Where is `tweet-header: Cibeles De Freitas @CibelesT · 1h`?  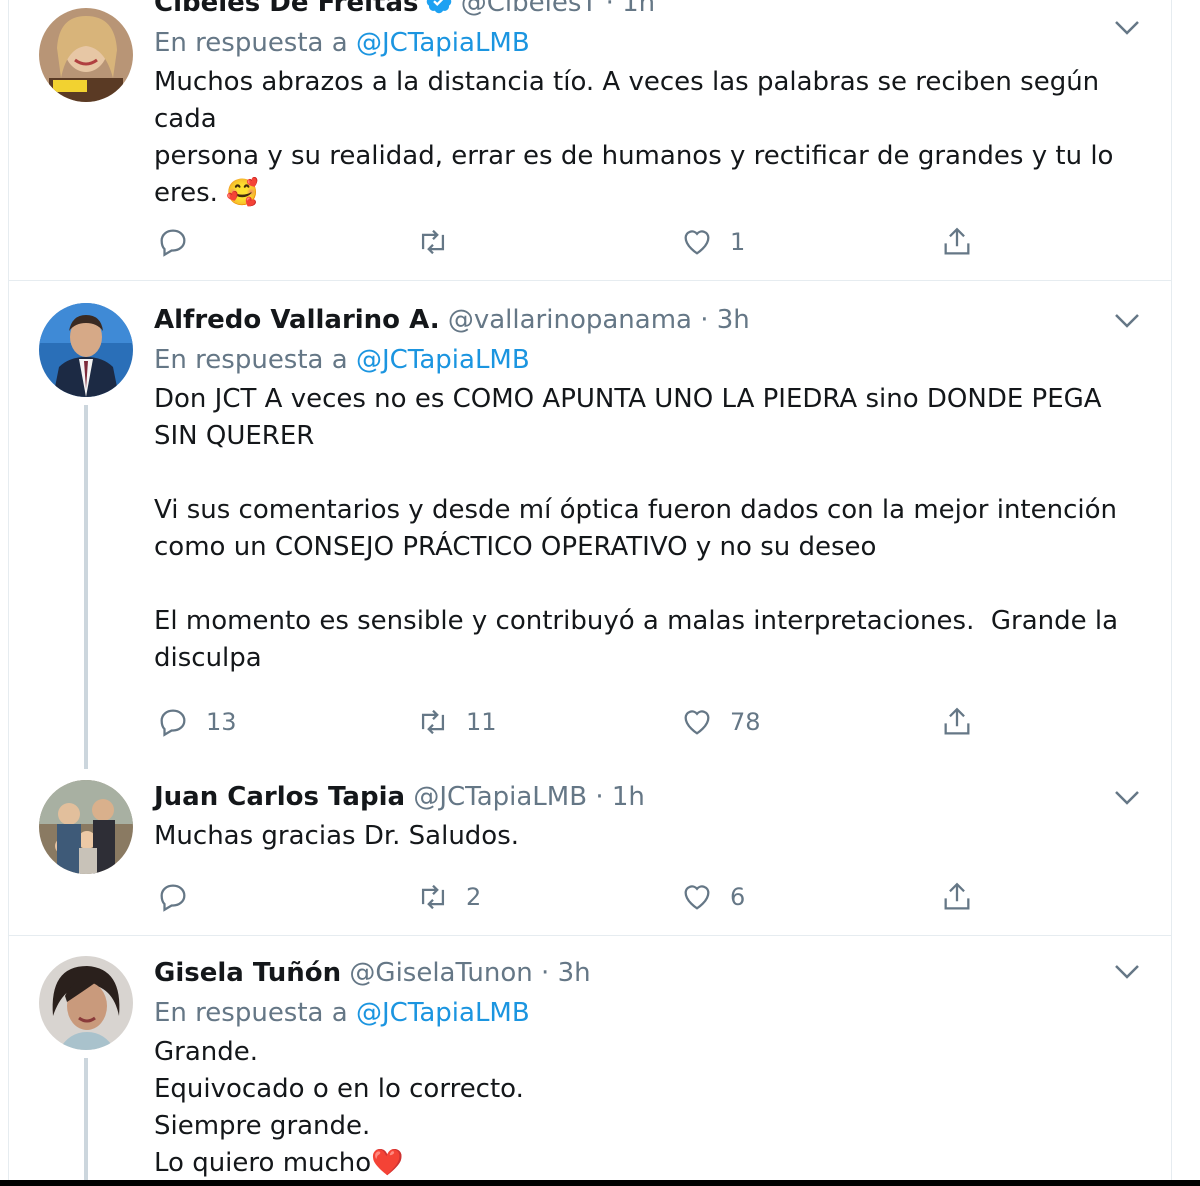
tweet-header: Cibeles De Freitas @CibelesT · 1h is located at coordinates (650, 12).